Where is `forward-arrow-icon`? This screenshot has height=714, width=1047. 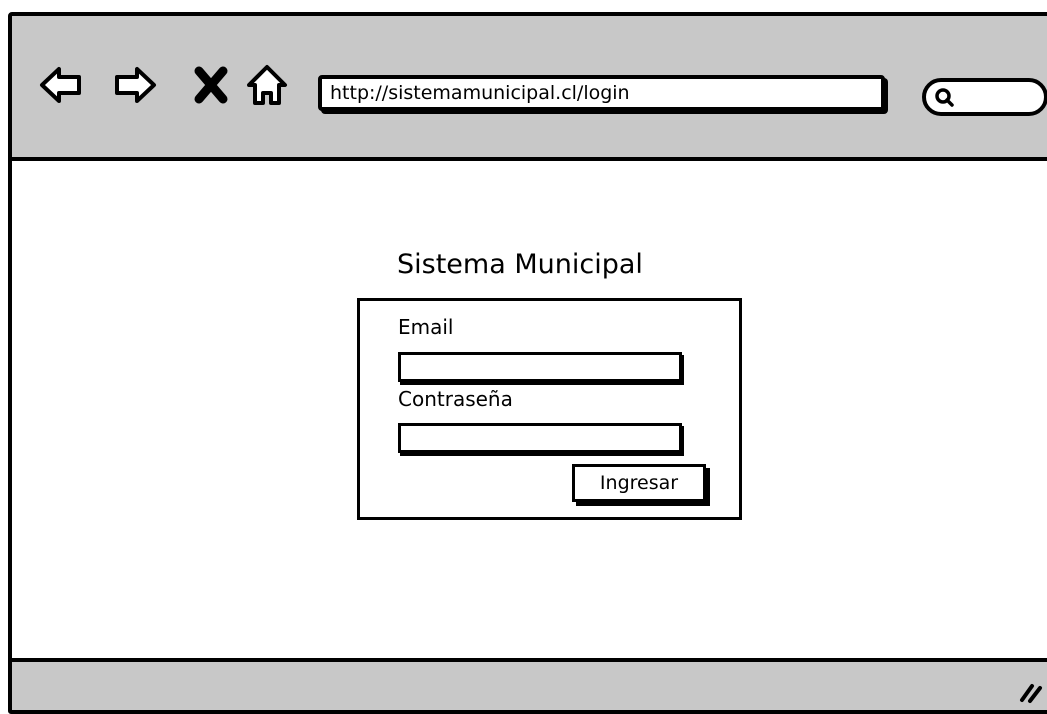
forward-arrow-icon is located at coordinates (135, 85).